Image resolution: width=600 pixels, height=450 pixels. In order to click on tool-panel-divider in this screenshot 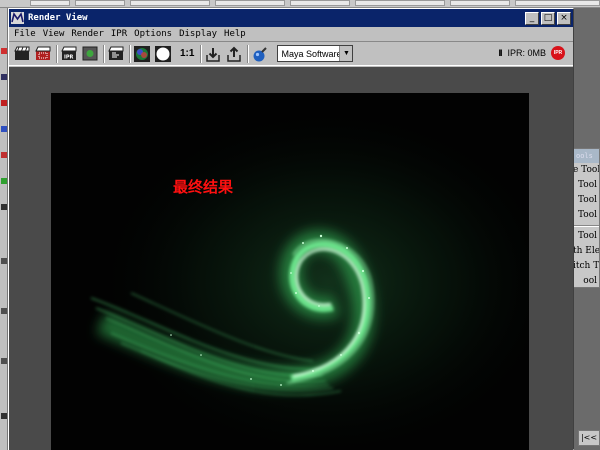, I will do `click(586, 226)`.